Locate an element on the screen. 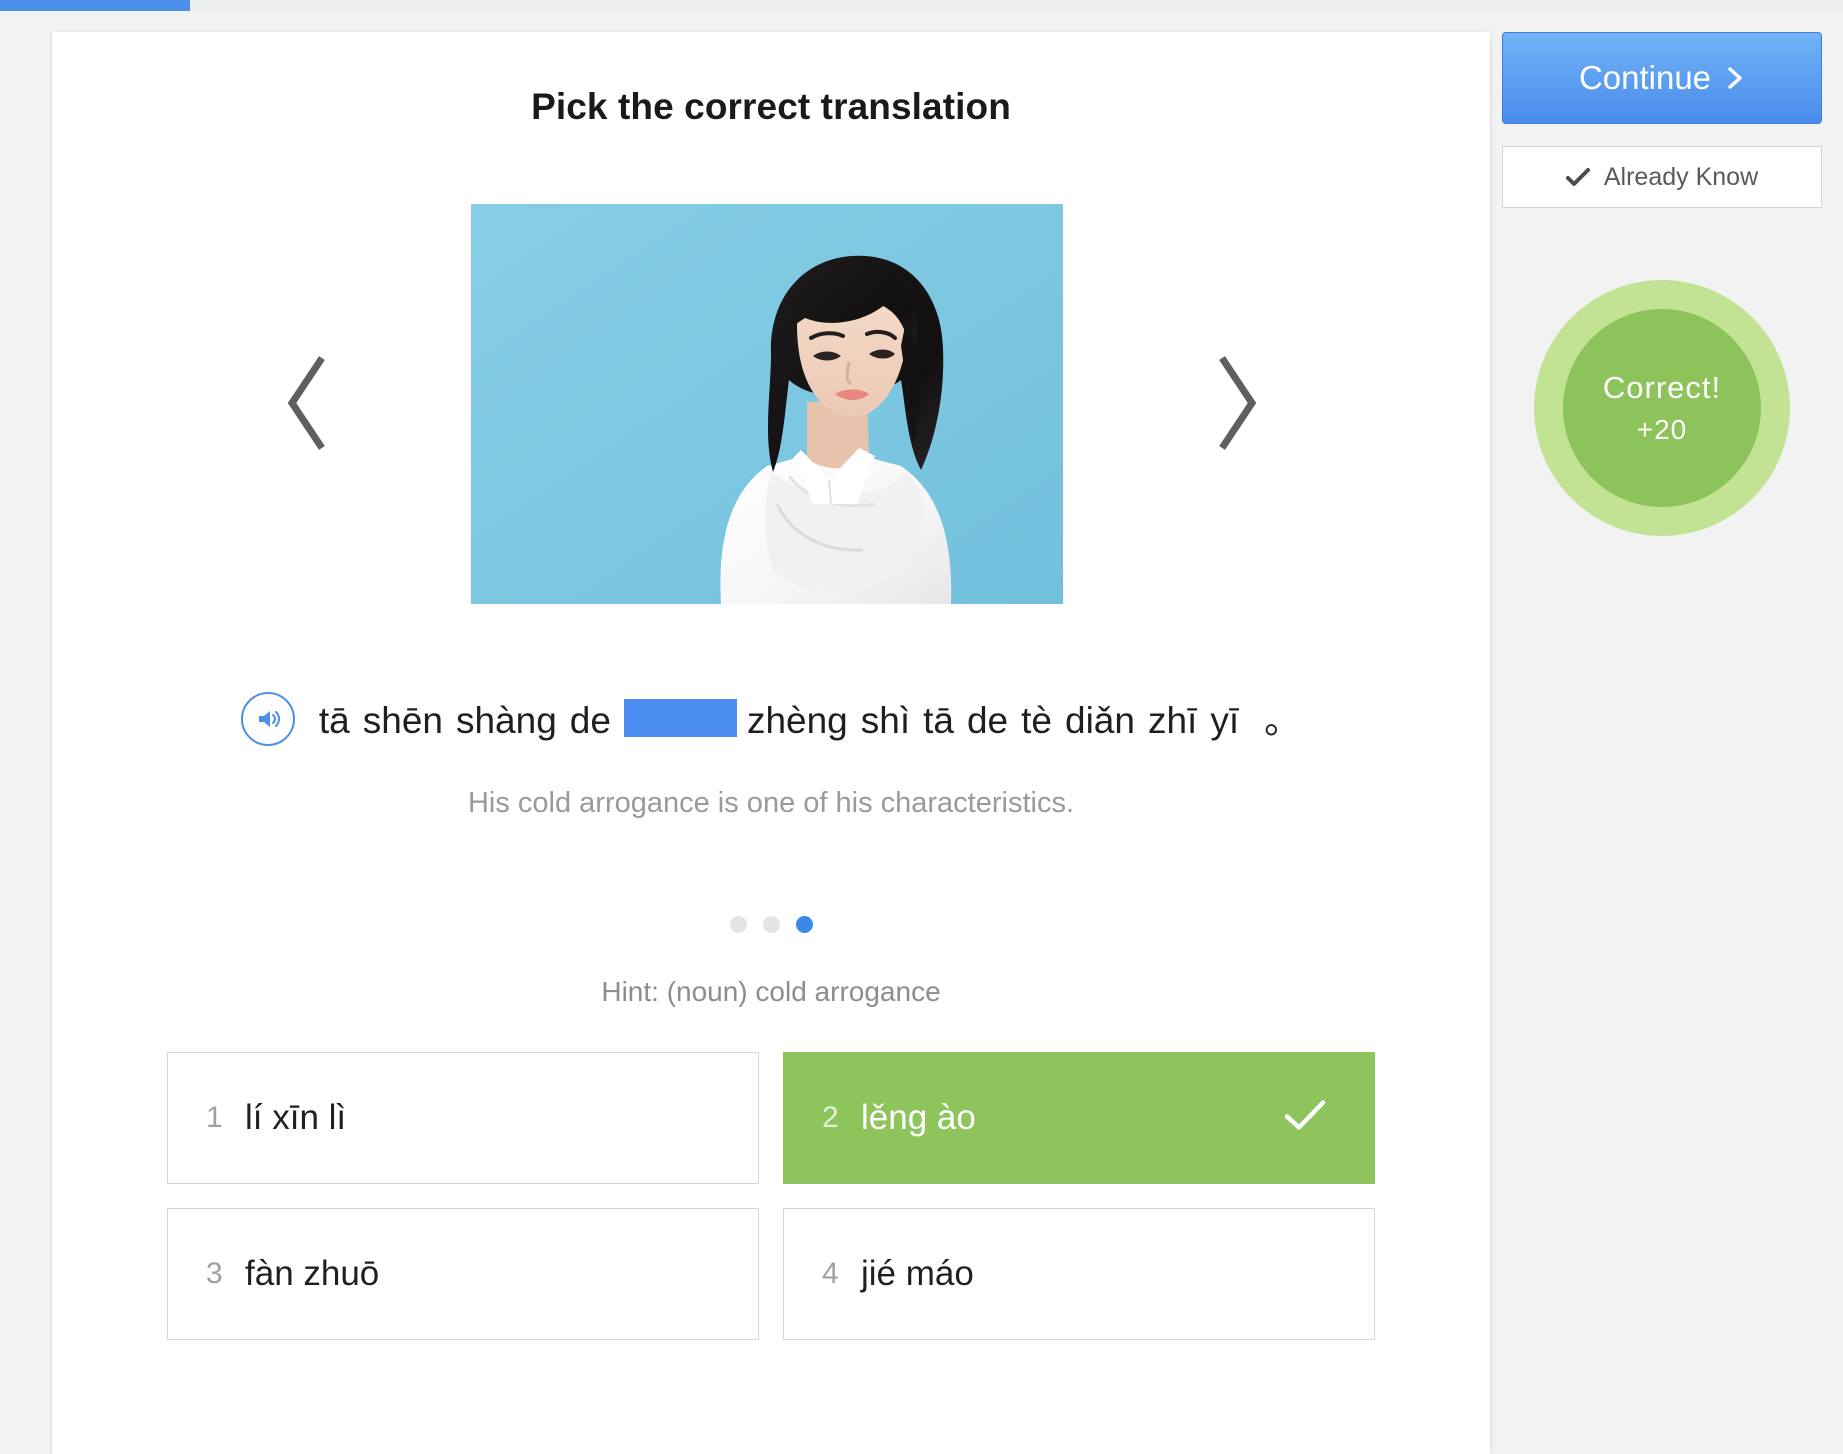 This screenshot has height=1454, width=1843. sentence-row: tā shēn shàng de zhèng shì tā de tè diǎn zhī yī。 is located at coordinates (771, 719).